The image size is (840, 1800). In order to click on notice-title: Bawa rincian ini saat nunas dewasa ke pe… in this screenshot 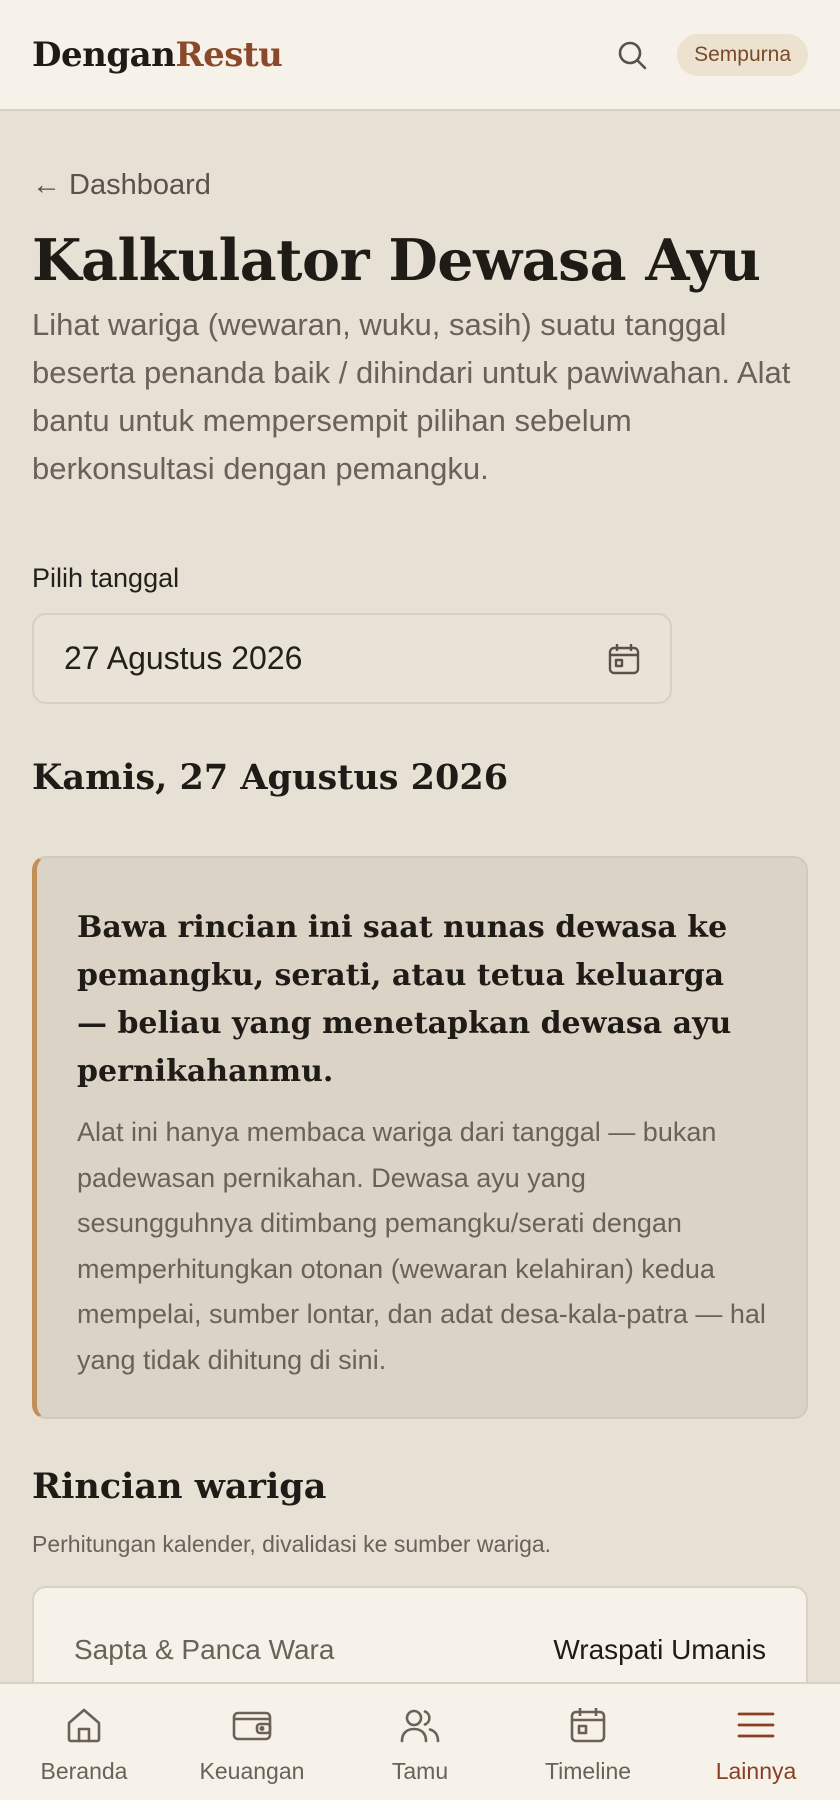, I will do `click(404, 999)`.